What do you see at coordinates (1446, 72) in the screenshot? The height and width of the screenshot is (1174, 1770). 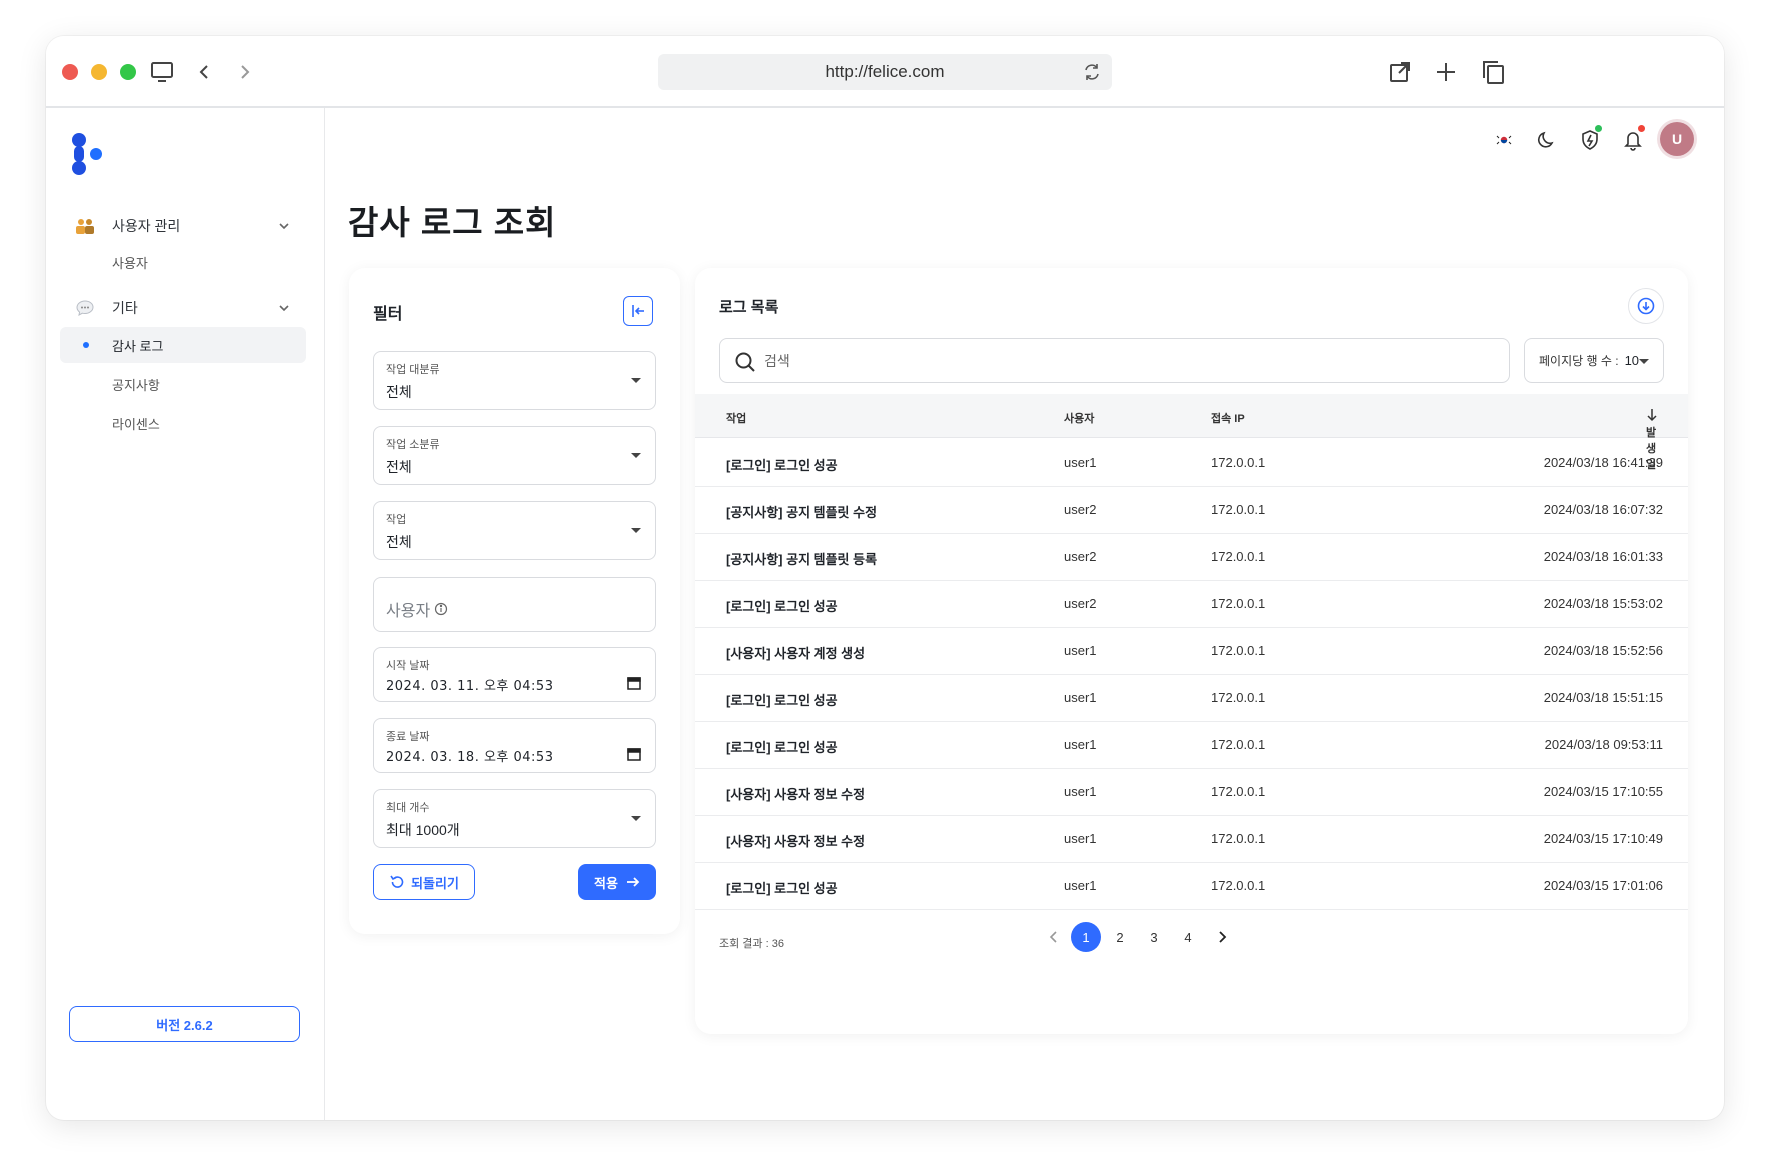 I see `new-tab-icon` at bounding box center [1446, 72].